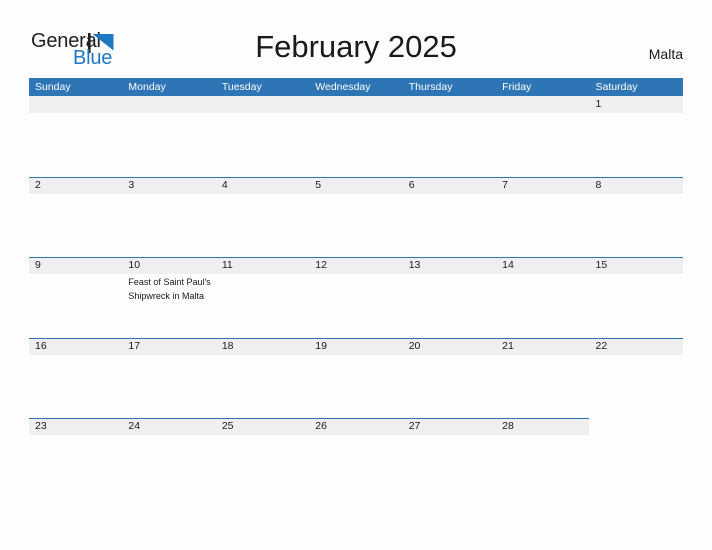 The width and height of the screenshot is (712, 550). I want to click on day-number: 28, so click(508, 426).